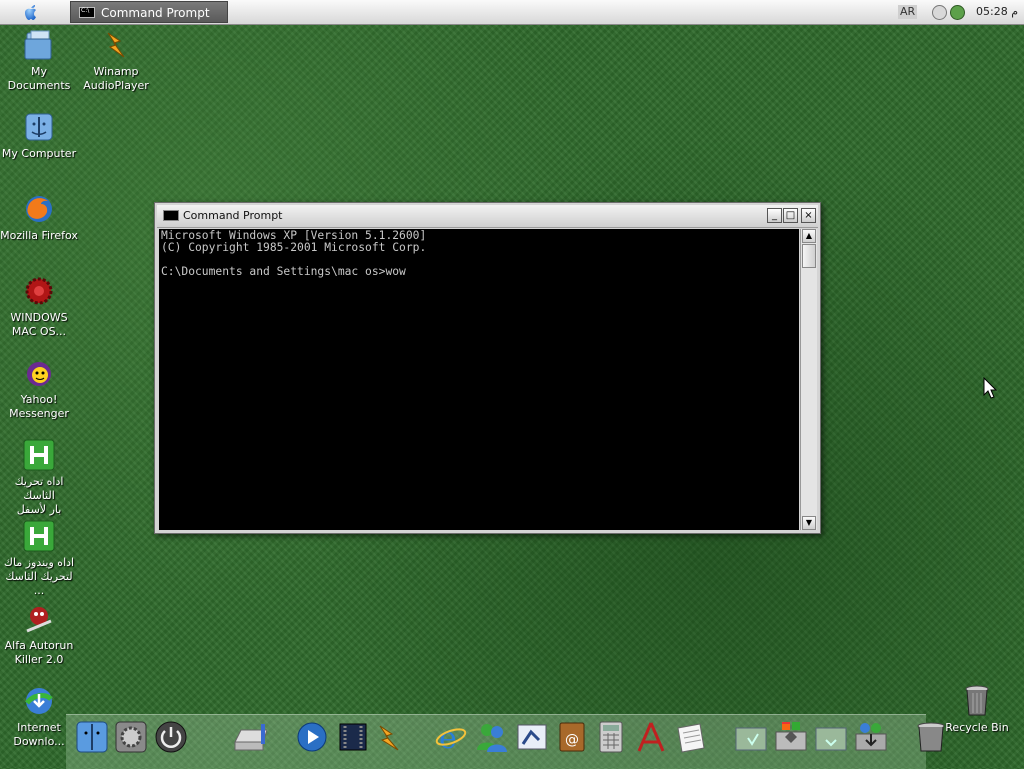  Describe the element at coordinates (39, 373) in the screenshot. I see `yahoo-icon` at that location.